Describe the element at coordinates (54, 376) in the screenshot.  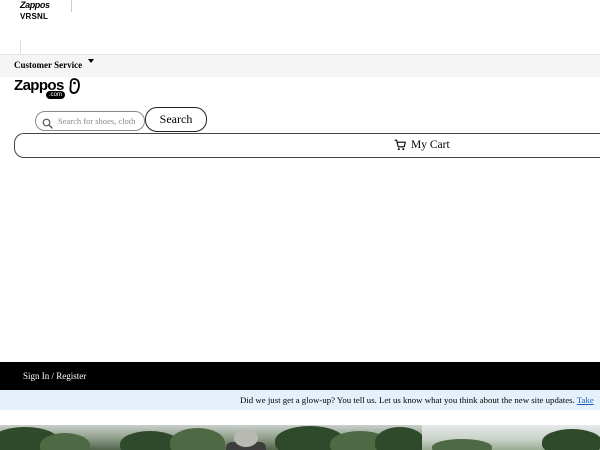
I see `sign-in-register-link: Sign In / Register` at that location.